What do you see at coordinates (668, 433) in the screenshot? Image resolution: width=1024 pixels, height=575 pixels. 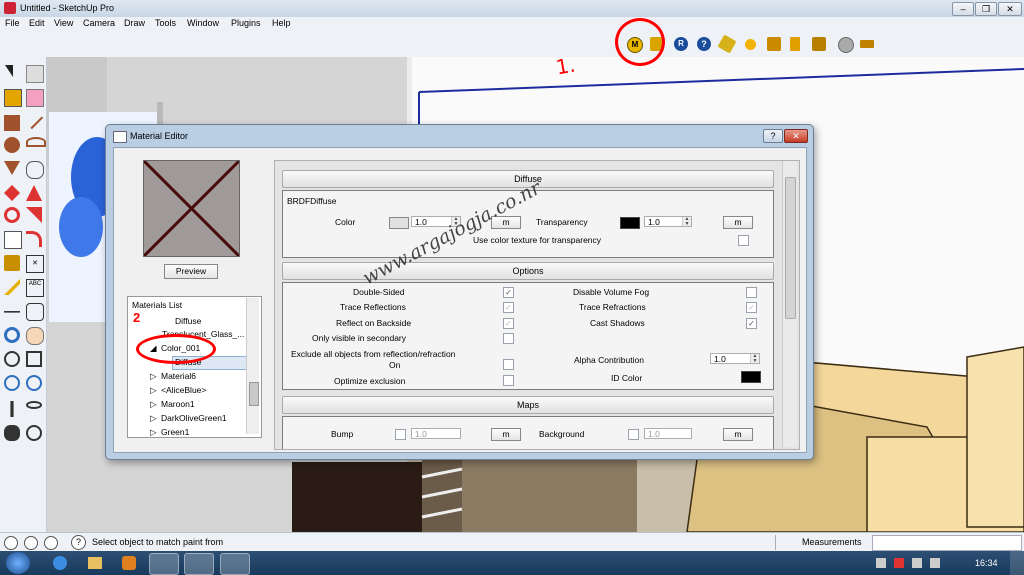 I see `background-amount-input: 1.0` at bounding box center [668, 433].